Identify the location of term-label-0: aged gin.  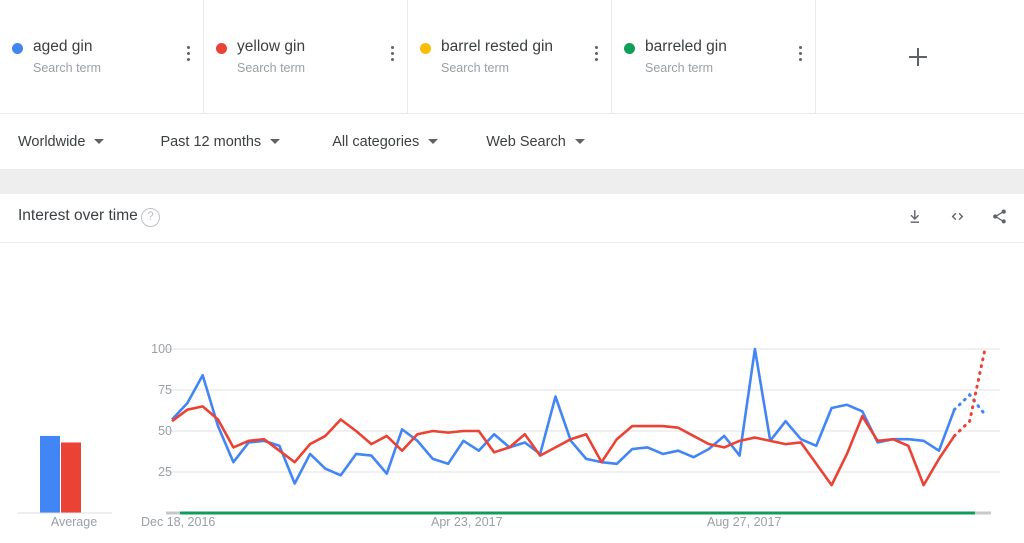
(63, 46).